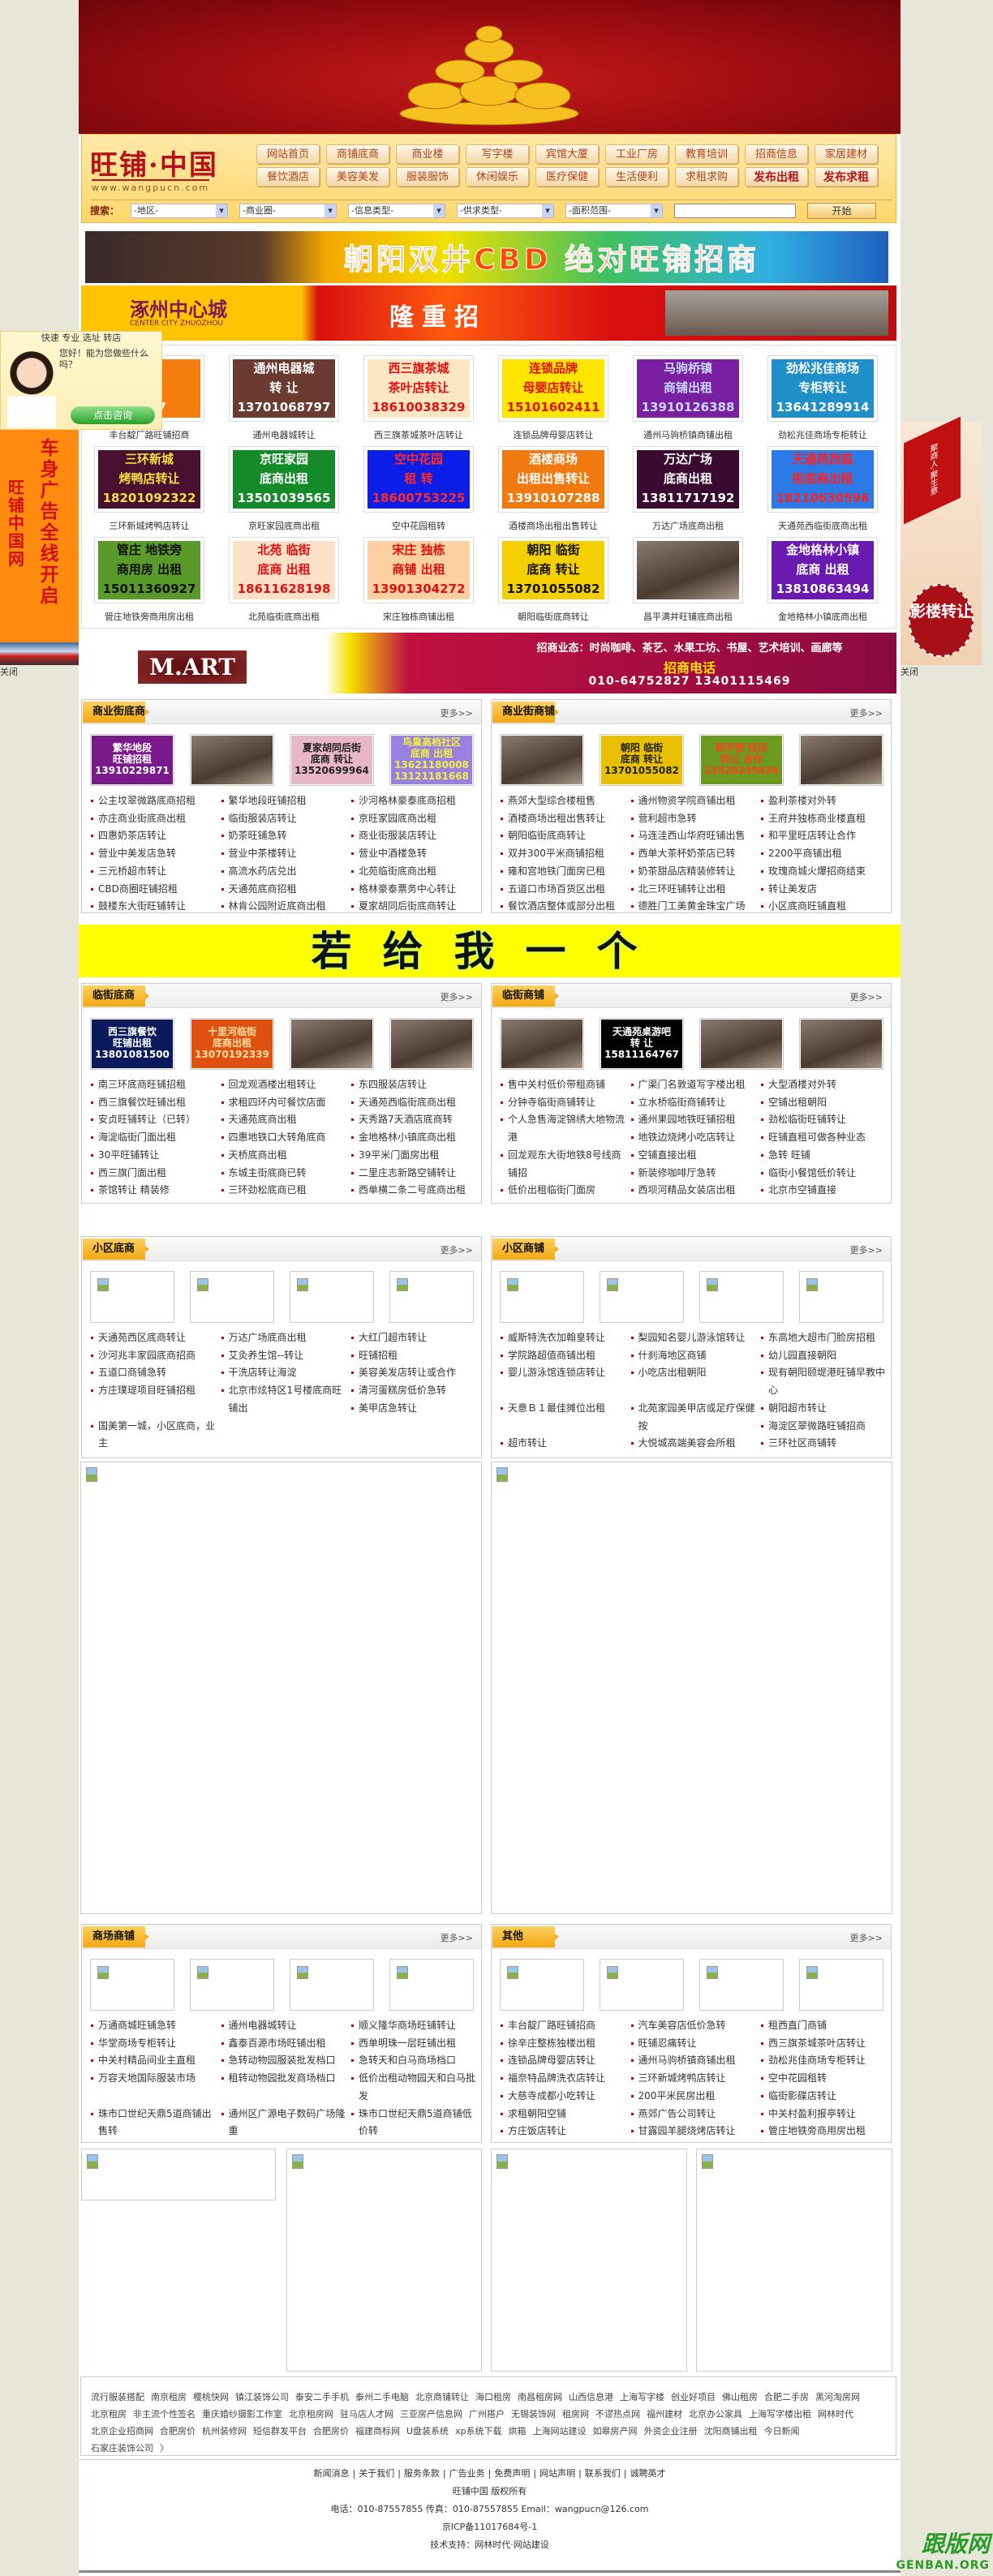 This screenshot has width=993, height=2576. Describe the element at coordinates (825, 1156) in the screenshot. I see `list-item: 急转 旺铺` at that location.